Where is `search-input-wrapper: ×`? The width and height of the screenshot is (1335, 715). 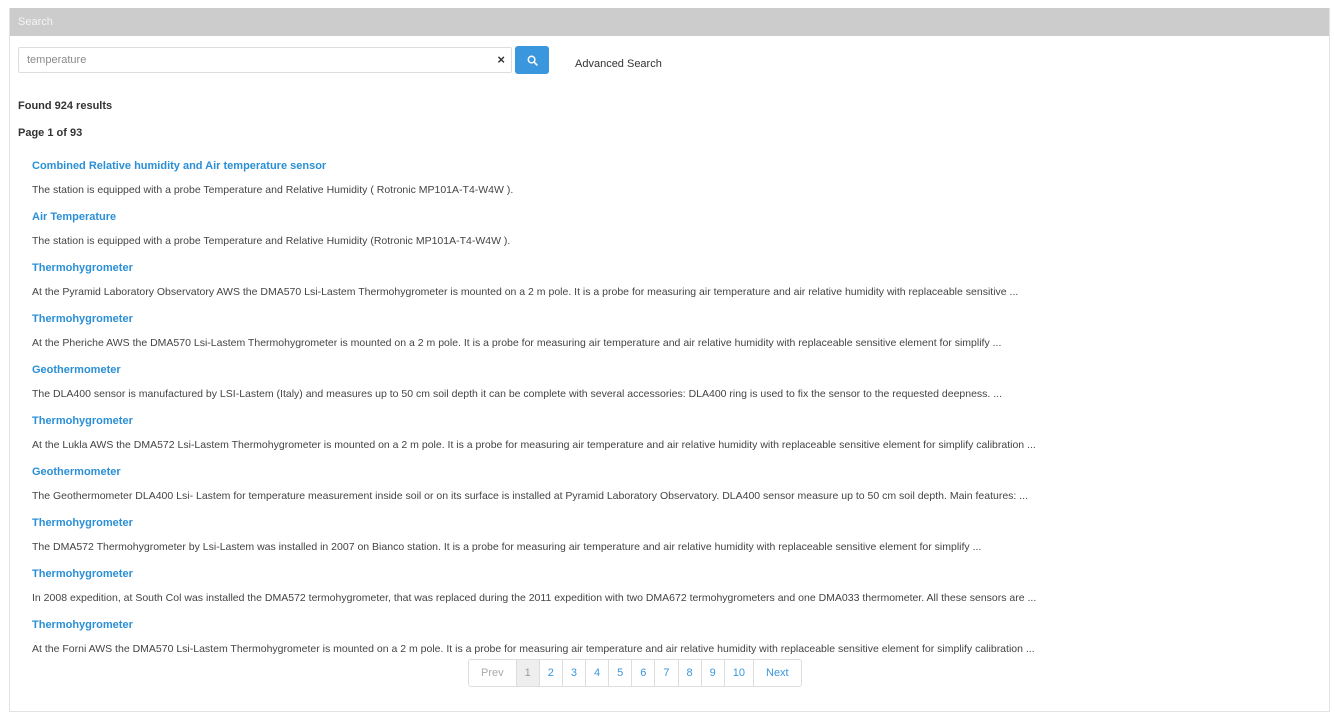 search-input-wrapper: × is located at coordinates (265, 60).